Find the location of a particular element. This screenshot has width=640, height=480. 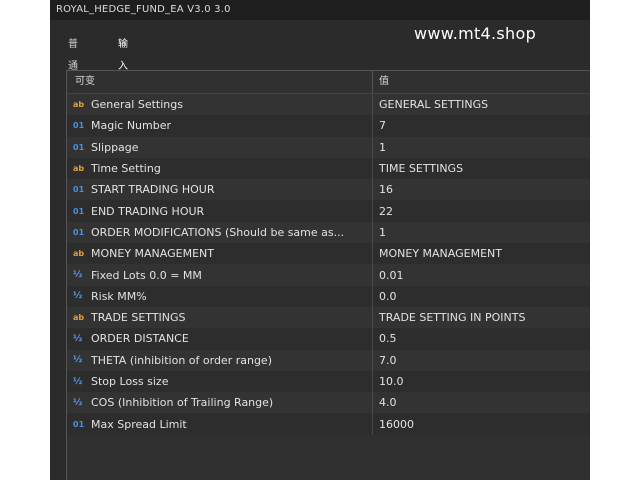

variable-name: Fixed Lots 0.0 = MM is located at coordinates (146, 275).